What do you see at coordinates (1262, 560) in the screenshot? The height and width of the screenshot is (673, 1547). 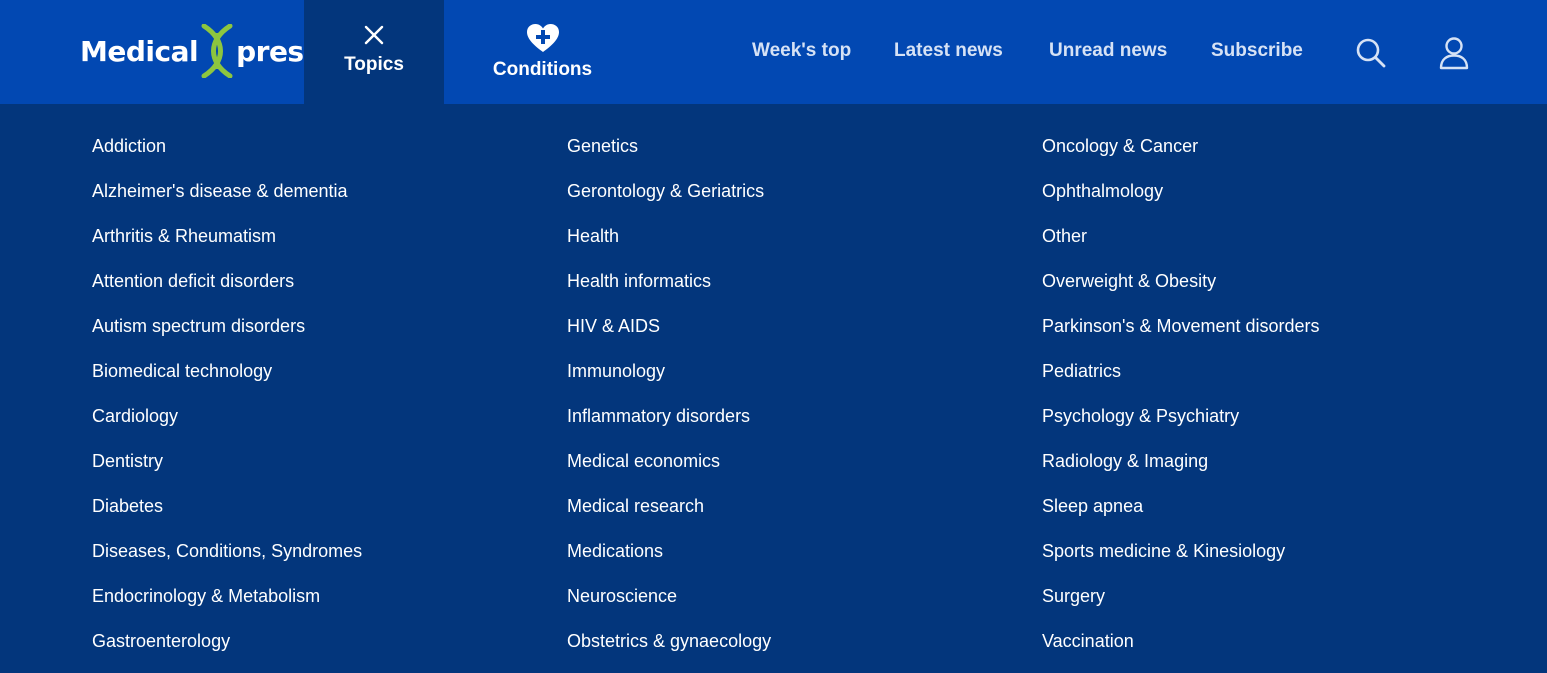 I see `topic-link: Sports medicine & Kinesiology` at bounding box center [1262, 560].